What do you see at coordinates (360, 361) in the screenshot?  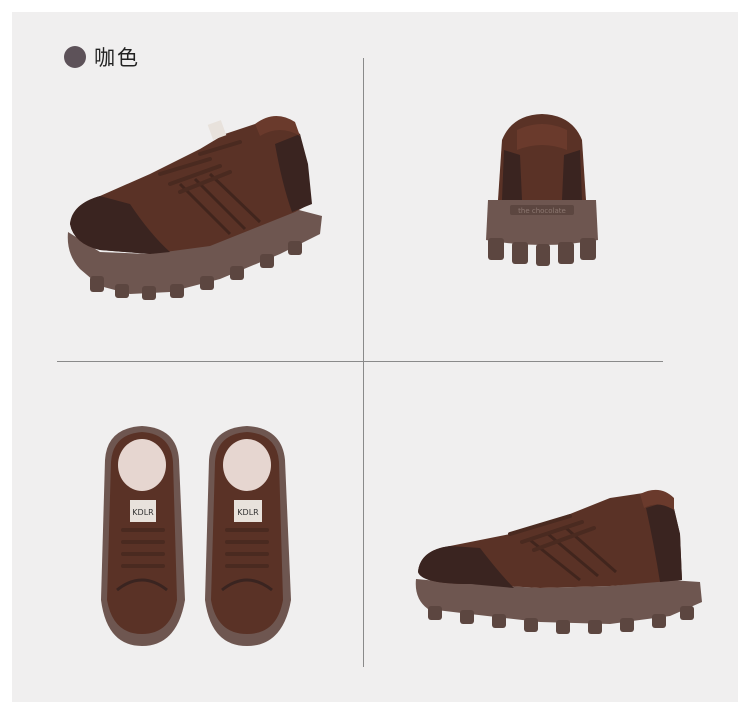 I see `divider-horizontal` at bounding box center [360, 361].